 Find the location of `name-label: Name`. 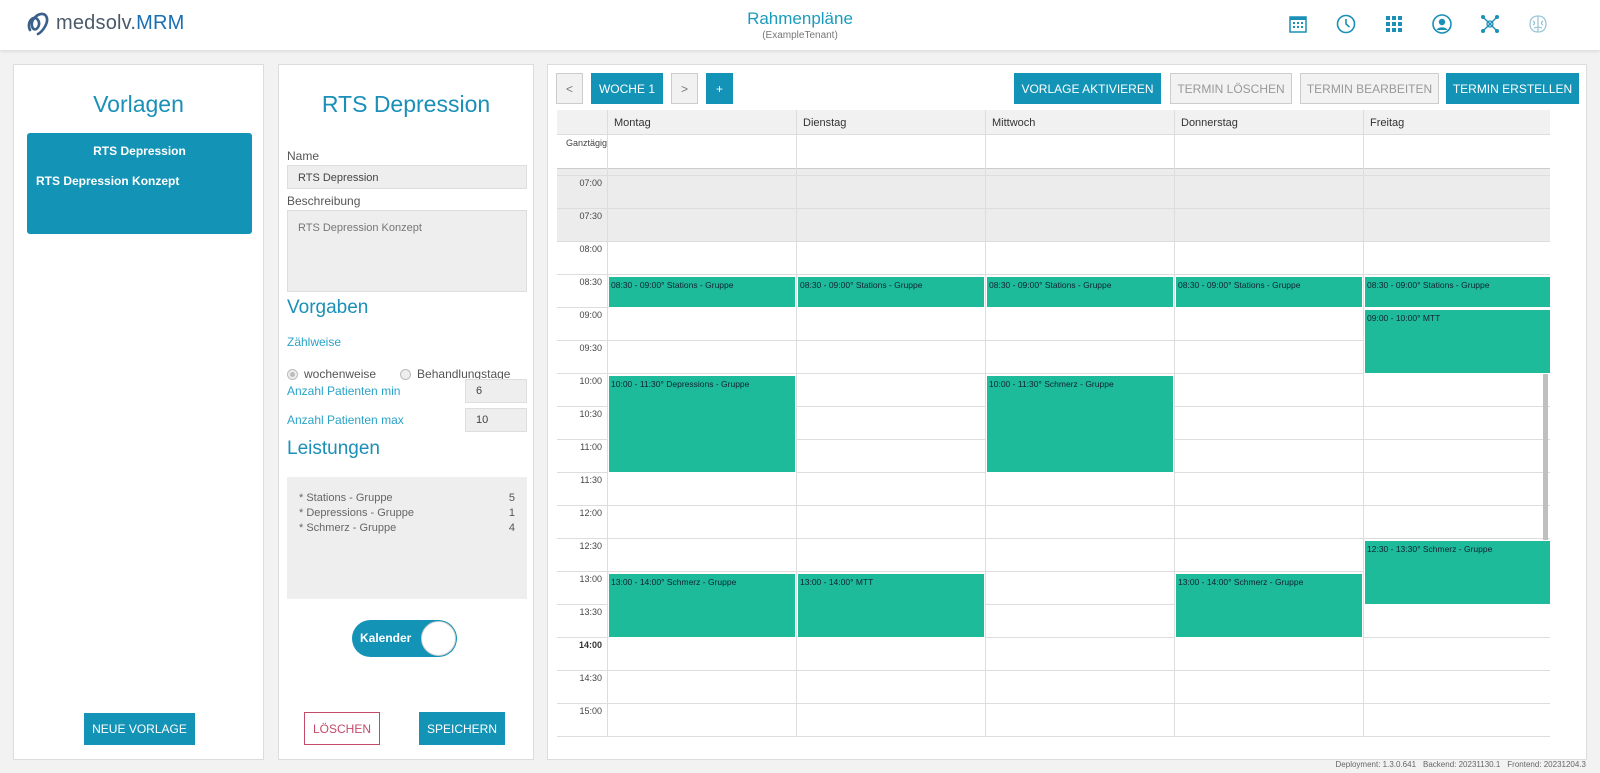

name-label: Name is located at coordinates (303, 156).